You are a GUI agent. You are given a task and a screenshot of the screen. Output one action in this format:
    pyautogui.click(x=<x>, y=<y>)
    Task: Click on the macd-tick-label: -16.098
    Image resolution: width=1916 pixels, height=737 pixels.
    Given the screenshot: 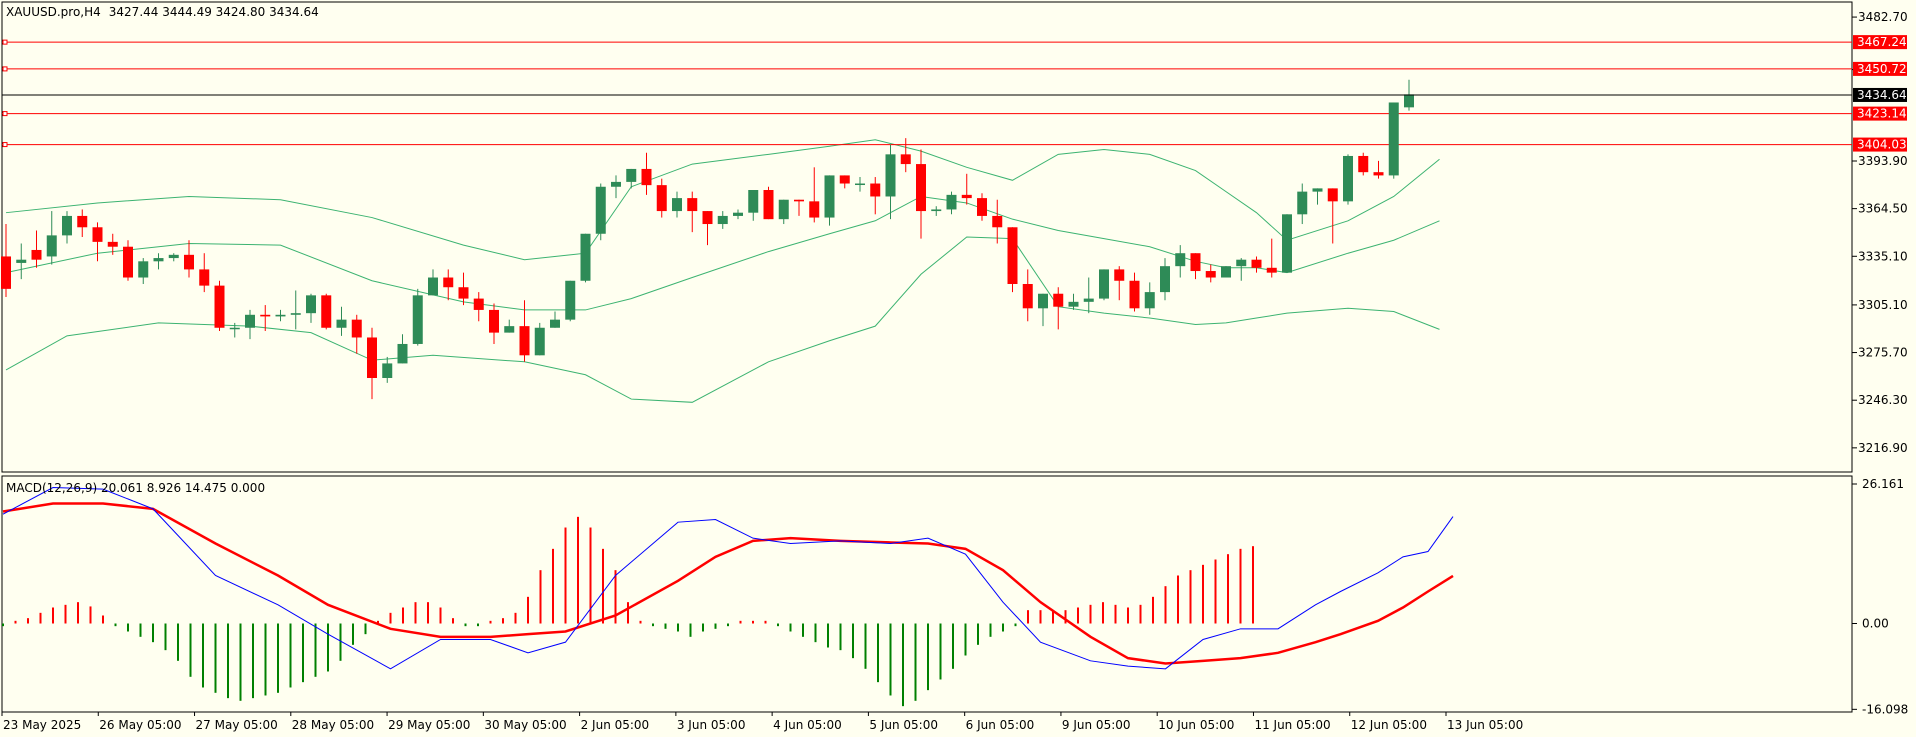 What is the action you would take?
    pyautogui.click(x=1885, y=709)
    